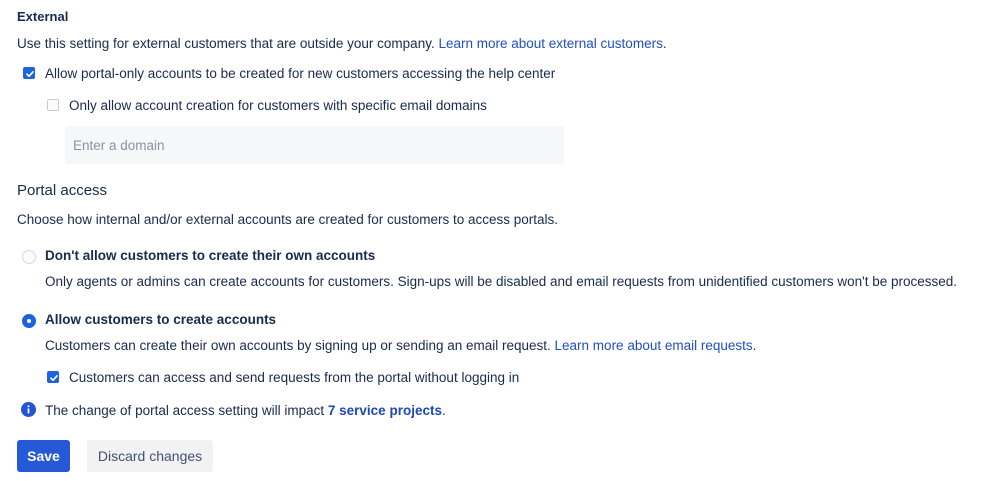 The image size is (991, 481). I want to click on domain-input, so click(314, 145).